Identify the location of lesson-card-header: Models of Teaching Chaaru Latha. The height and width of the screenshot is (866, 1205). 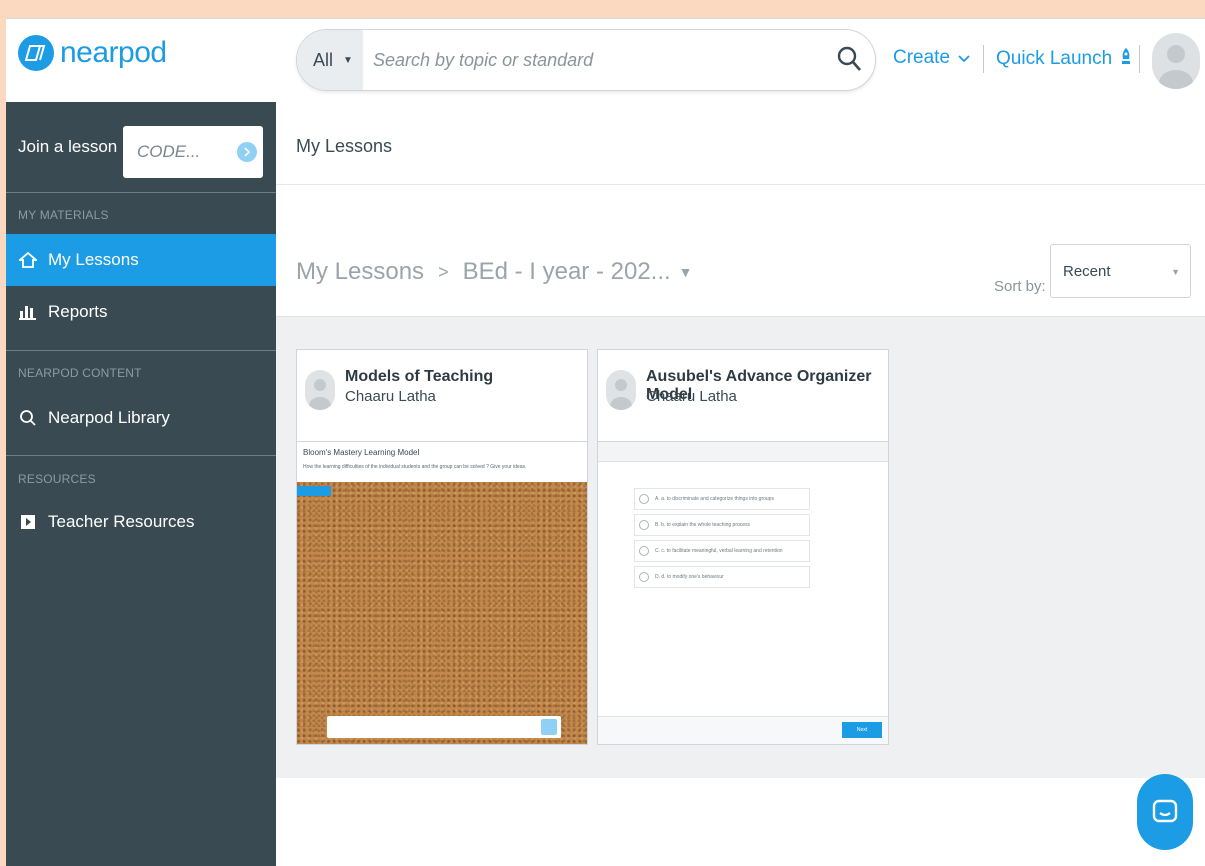
(442, 396).